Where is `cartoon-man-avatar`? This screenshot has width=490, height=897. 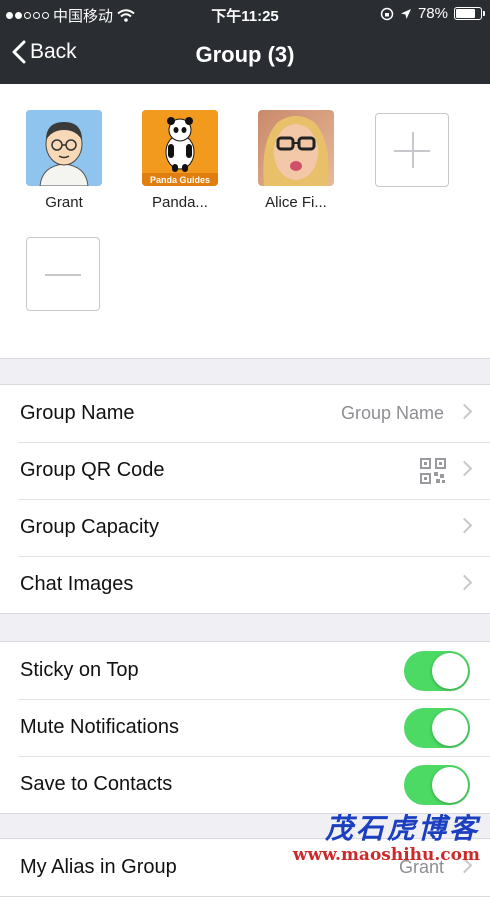 cartoon-man-avatar is located at coordinates (64, 148).